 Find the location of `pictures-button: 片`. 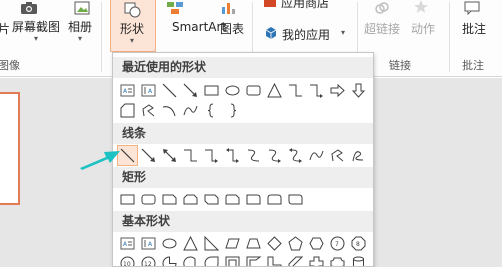

pictures-button: 片 is located at coordinates (5, 22).